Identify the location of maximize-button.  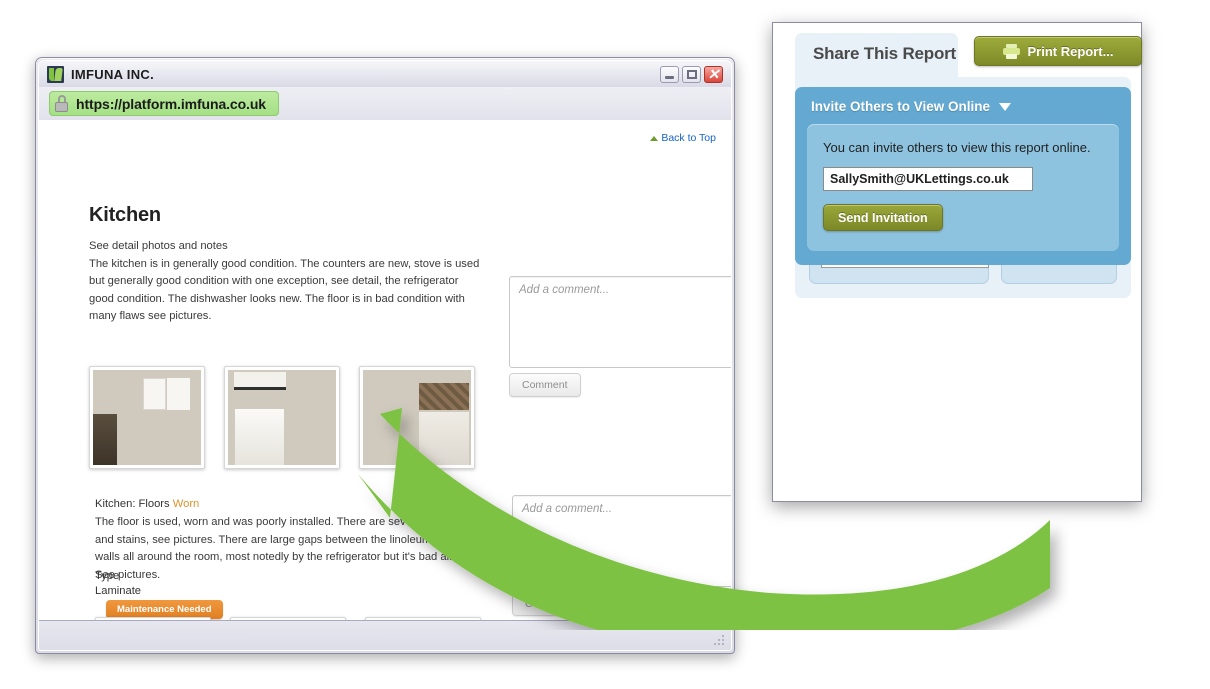
(691, 74).